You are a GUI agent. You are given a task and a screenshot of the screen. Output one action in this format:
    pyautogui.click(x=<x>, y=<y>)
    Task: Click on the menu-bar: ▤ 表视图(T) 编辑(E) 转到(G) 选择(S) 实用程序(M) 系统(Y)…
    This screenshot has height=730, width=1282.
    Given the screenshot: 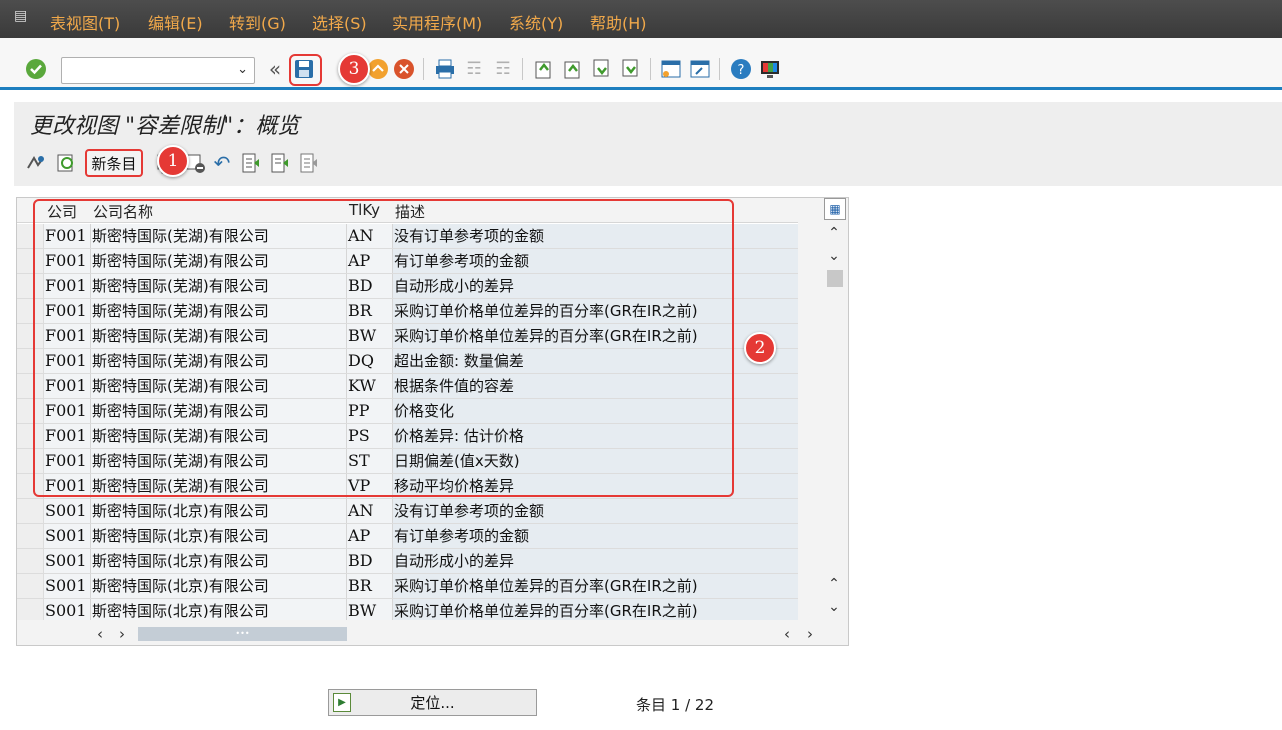 What is the action you would take?
    pyautogui.click(x=641, y=19)
    